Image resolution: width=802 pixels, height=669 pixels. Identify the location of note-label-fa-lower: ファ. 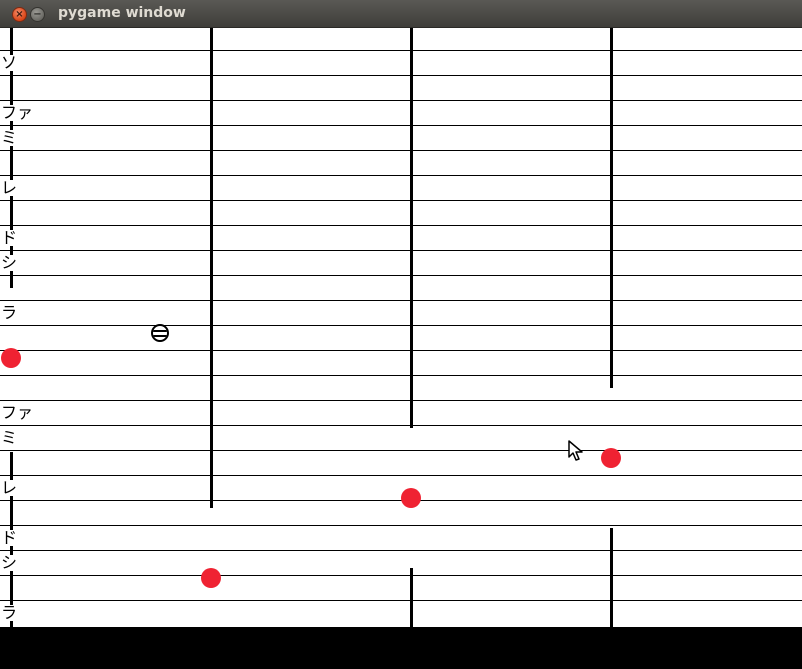
(18, 412).